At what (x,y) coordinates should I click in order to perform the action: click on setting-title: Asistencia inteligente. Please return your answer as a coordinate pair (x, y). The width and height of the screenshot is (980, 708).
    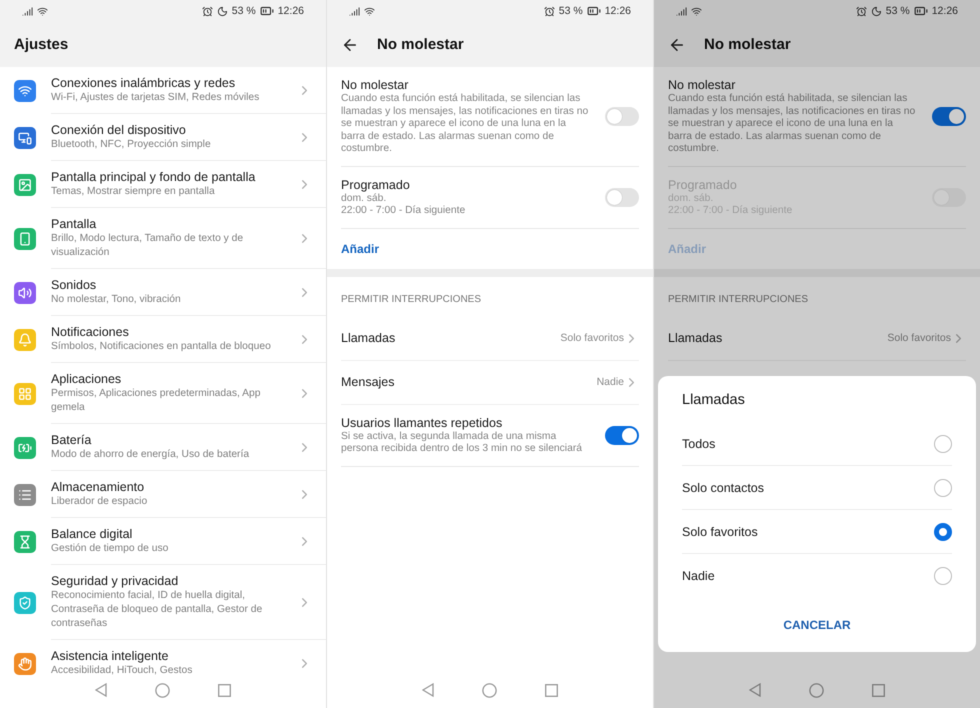
    Looking at the image, I should click on (169, 656).